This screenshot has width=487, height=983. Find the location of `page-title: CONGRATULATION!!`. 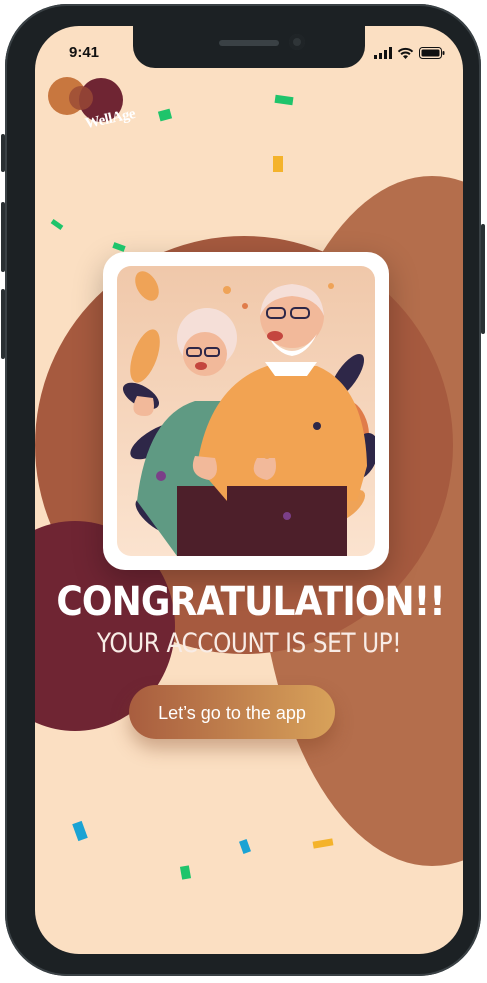

page-title: CONGRATULATION!! is located at coordinates (250, 602).